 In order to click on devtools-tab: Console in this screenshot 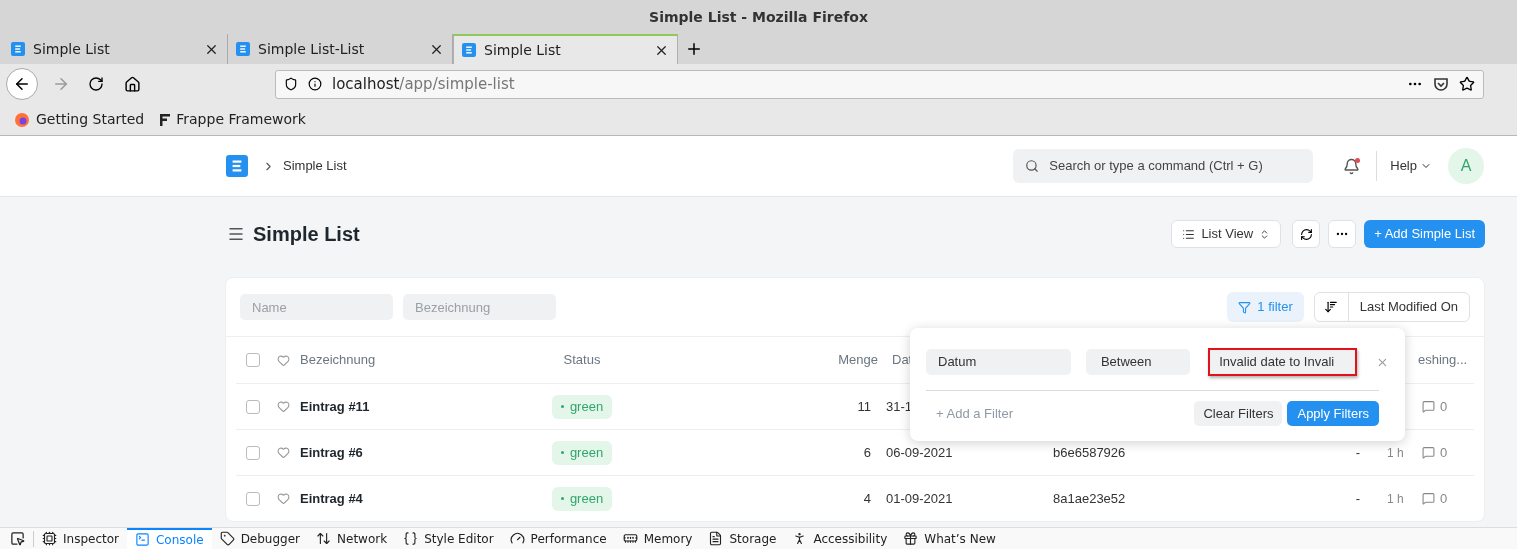, I will do `click(169, 538)`.